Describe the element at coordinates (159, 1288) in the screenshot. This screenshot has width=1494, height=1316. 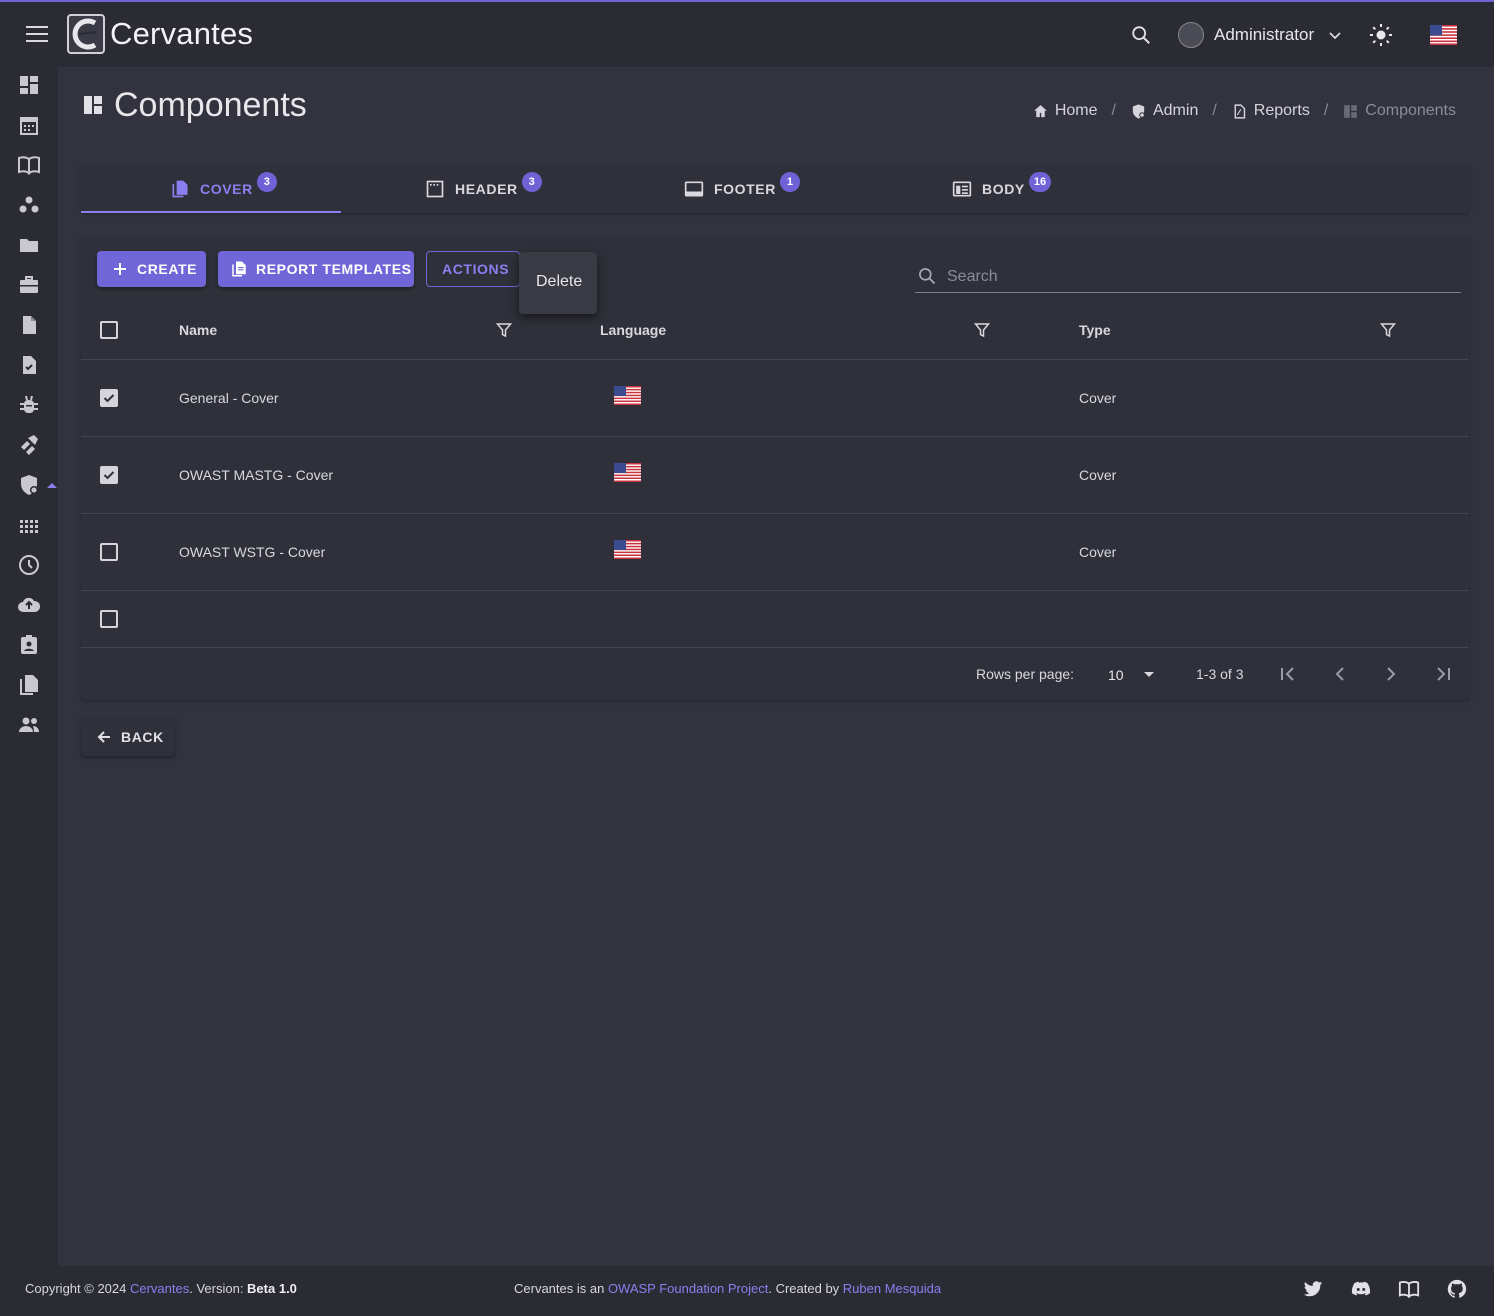
I see `cervantes-link: Cervantes` at that location.